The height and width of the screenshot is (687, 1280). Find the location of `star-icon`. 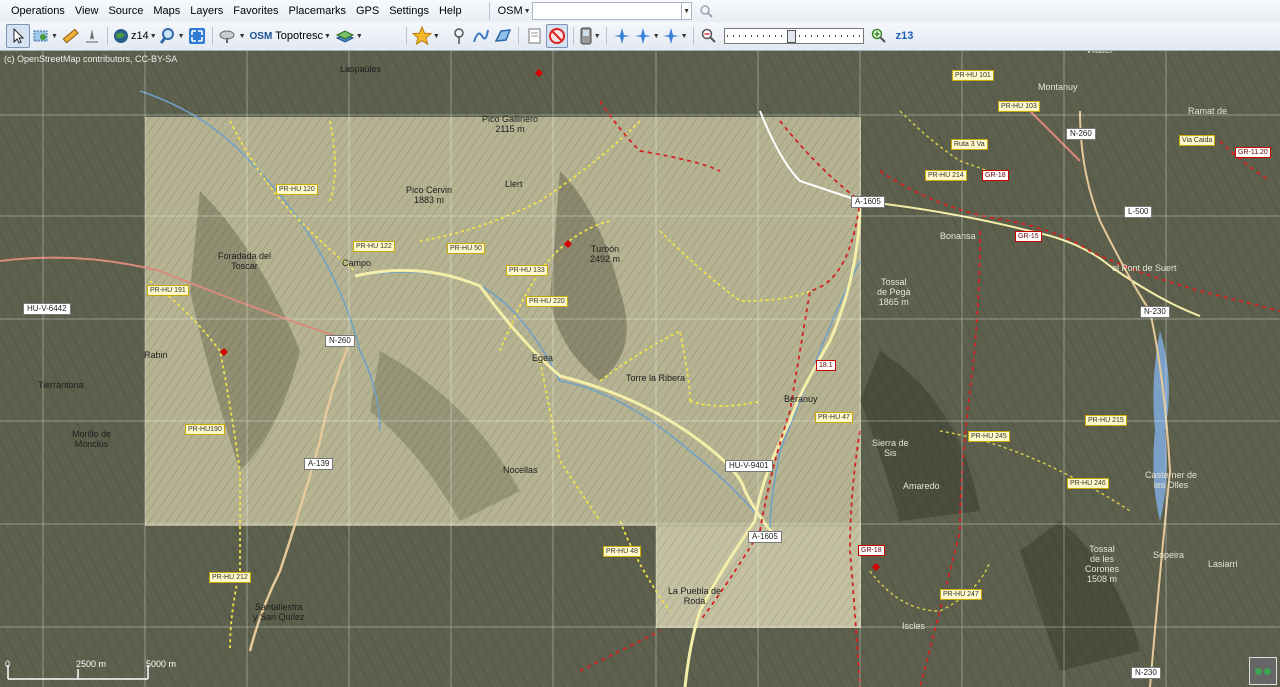

star-icon is located at coordinates (421, 36).